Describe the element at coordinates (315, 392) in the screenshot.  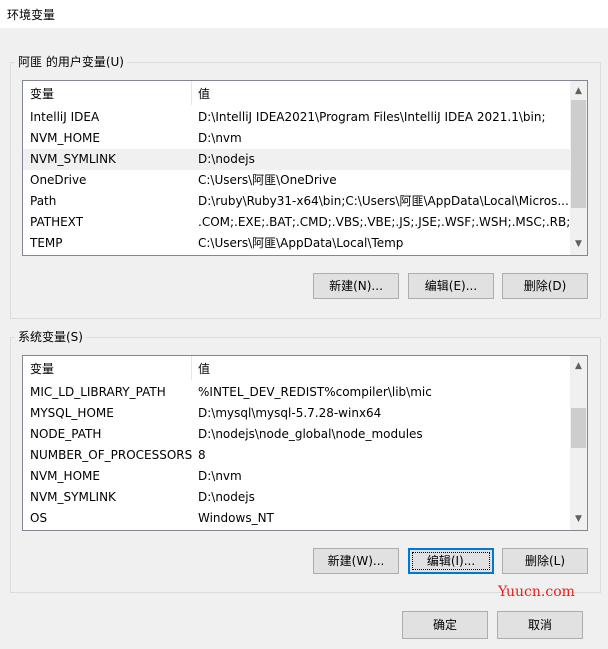
I see `variable-value: %INTEL_DEV_REDIST%compiler\lib\mic` at that location.